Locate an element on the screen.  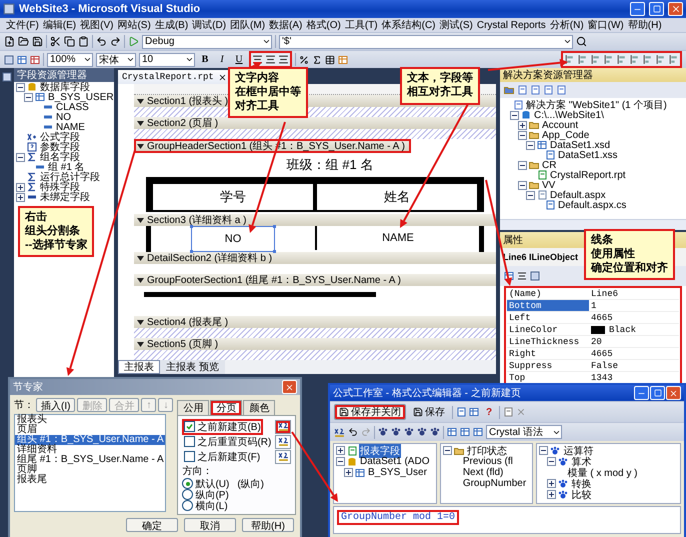
property-value: 20 is located at coordinates (596, 341).